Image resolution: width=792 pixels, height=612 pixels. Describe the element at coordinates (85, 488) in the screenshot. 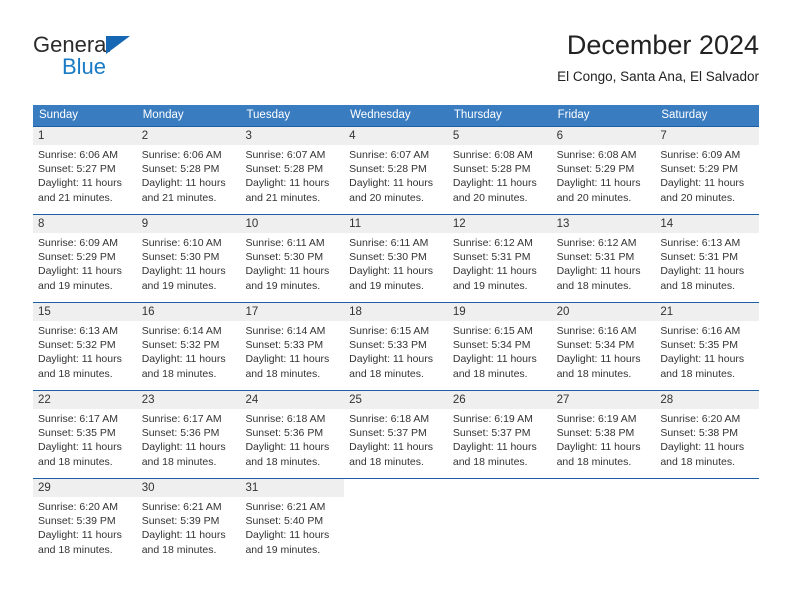

I see `day-number: 29` at that location.